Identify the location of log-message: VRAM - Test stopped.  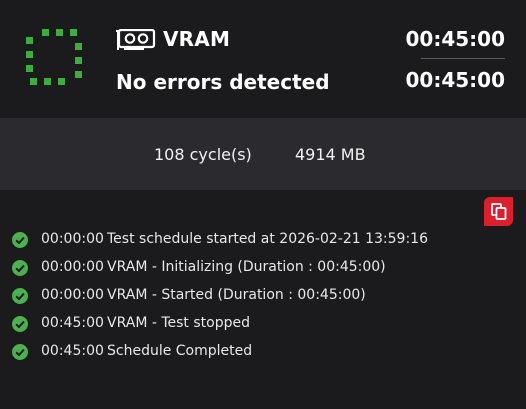
(178, 323).